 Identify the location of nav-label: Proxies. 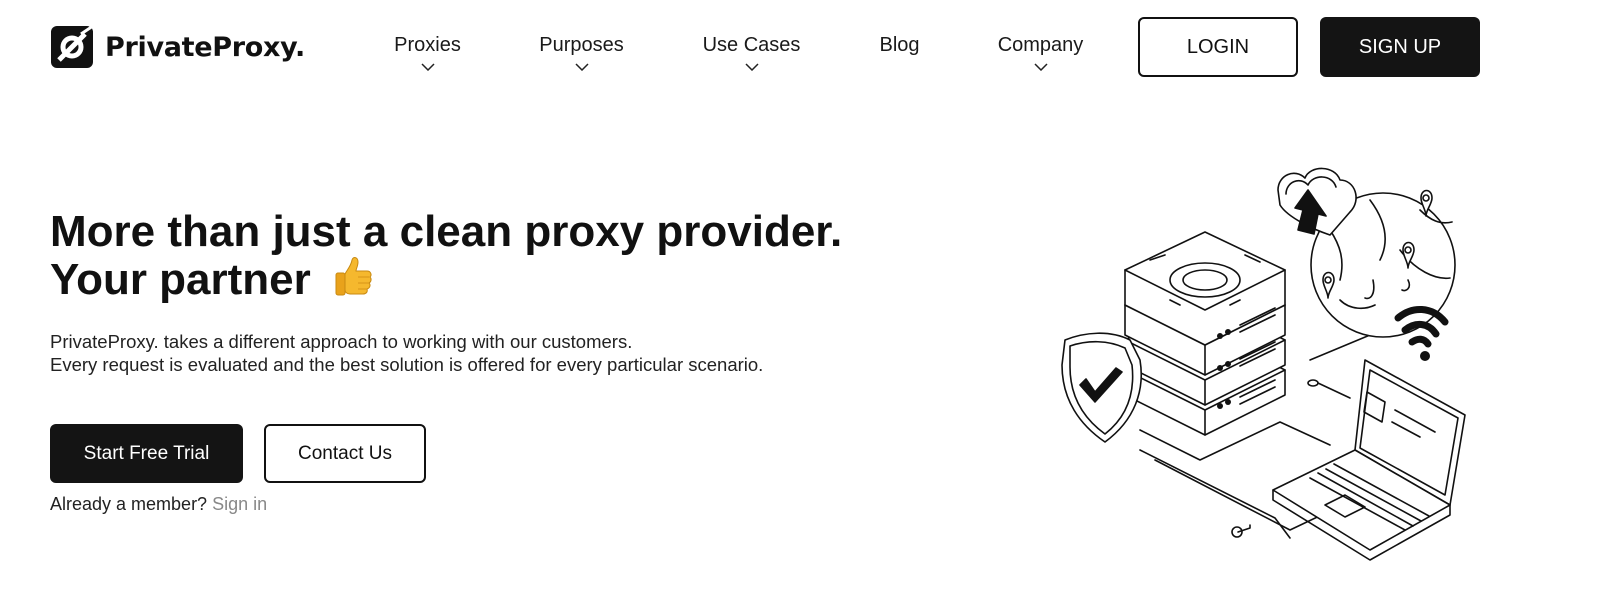
(427, 45).